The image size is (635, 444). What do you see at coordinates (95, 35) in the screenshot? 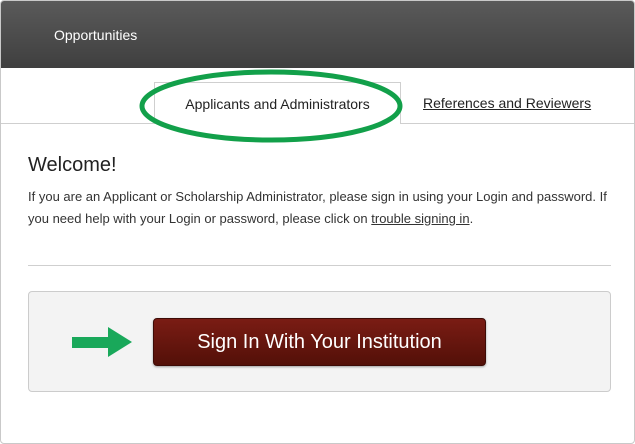
I see `nav-opportunities-link: Opportunities` at bounding box center [95, 35].